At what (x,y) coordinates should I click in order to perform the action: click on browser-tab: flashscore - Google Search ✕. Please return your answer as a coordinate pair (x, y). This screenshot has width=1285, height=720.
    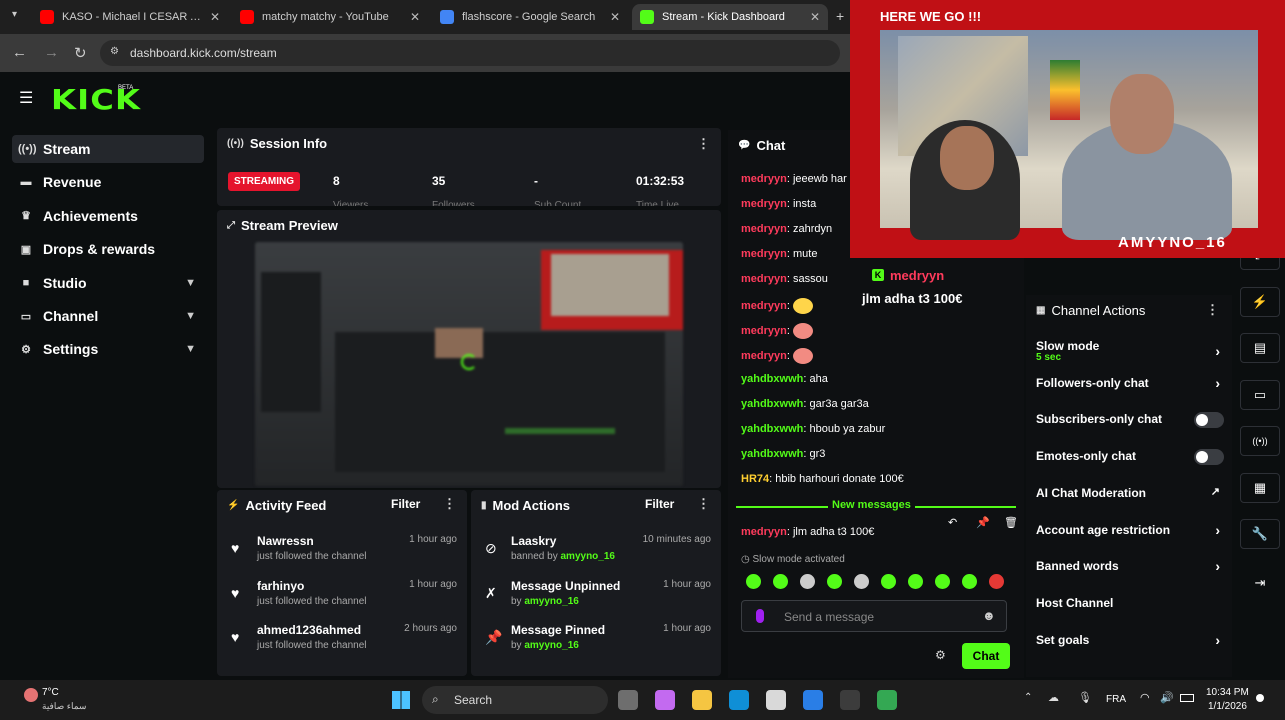
    Looking at the image, I should click on (530, 17).